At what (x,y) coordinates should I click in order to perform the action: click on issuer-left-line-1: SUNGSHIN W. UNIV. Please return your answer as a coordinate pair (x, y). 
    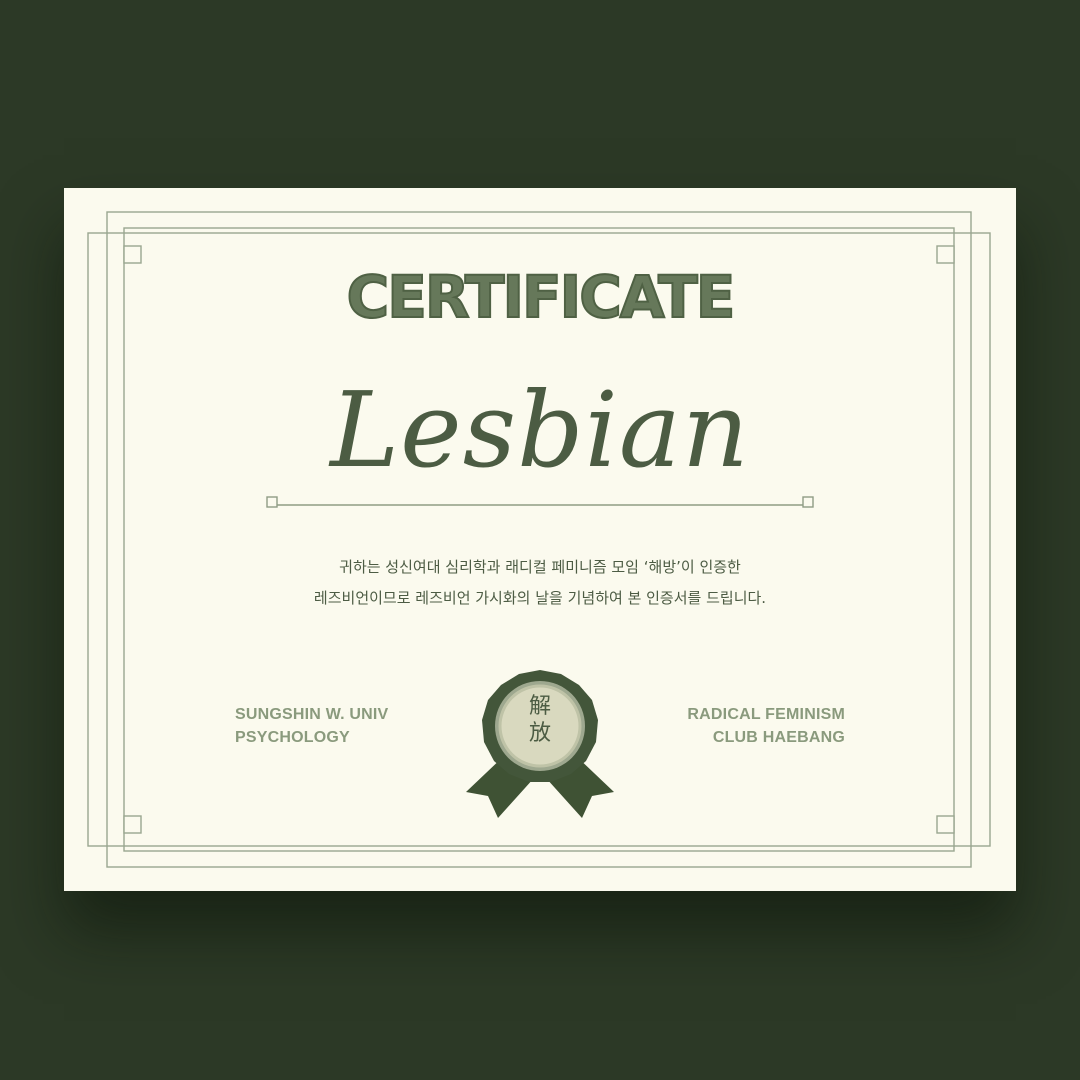
    Looking at the image, I should click on (312, 714).